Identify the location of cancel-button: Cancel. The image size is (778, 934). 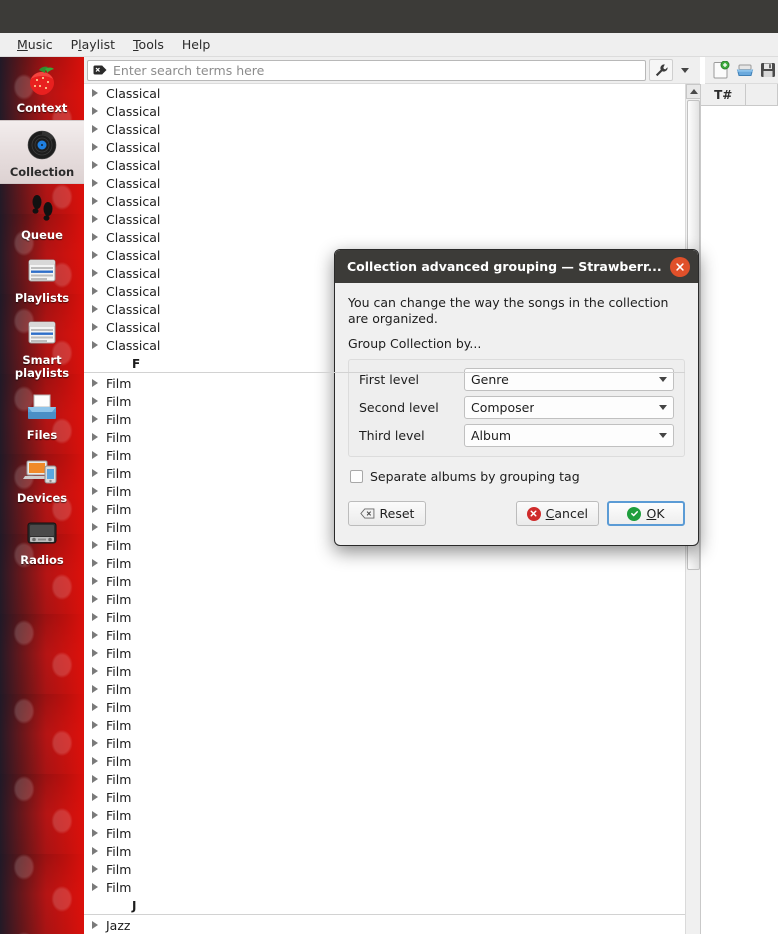
(557, 513).